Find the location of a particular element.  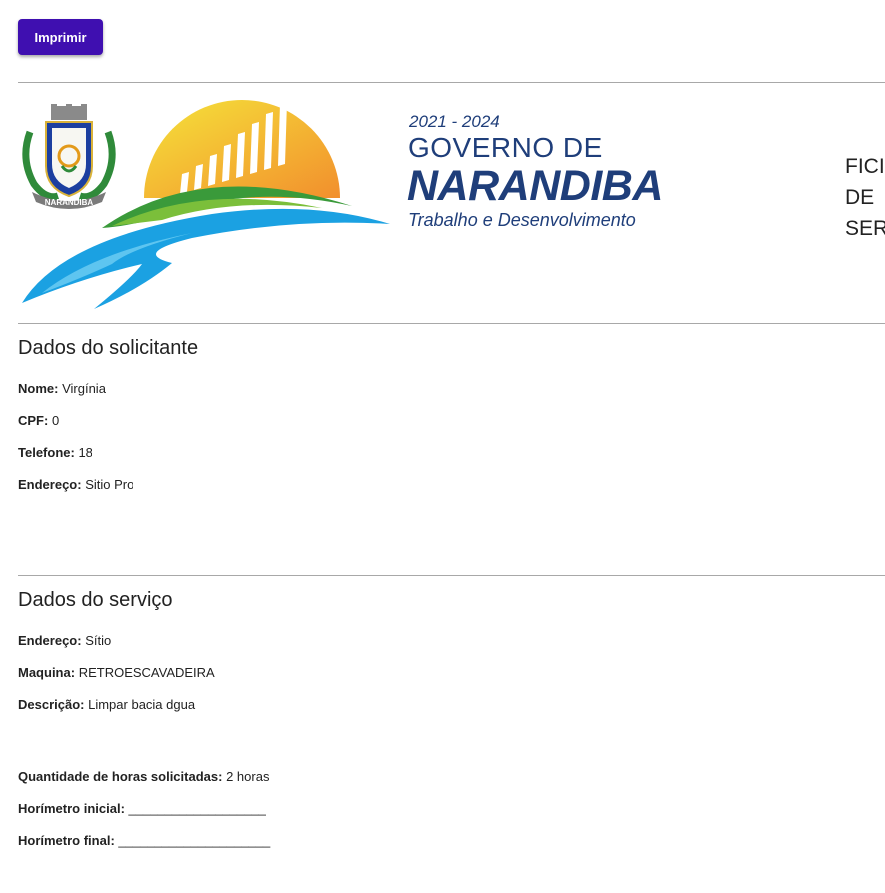

field-value: Sítio is located at coordinates (98, 640).